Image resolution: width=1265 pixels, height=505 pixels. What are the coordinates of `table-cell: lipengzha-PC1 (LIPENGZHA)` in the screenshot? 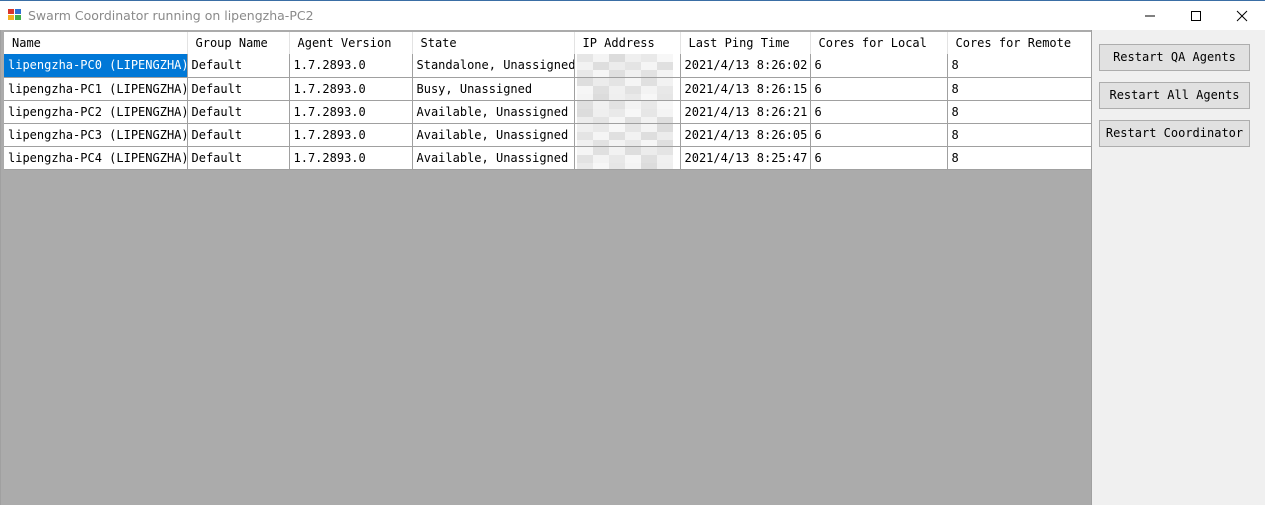 It's located at (96, 89).